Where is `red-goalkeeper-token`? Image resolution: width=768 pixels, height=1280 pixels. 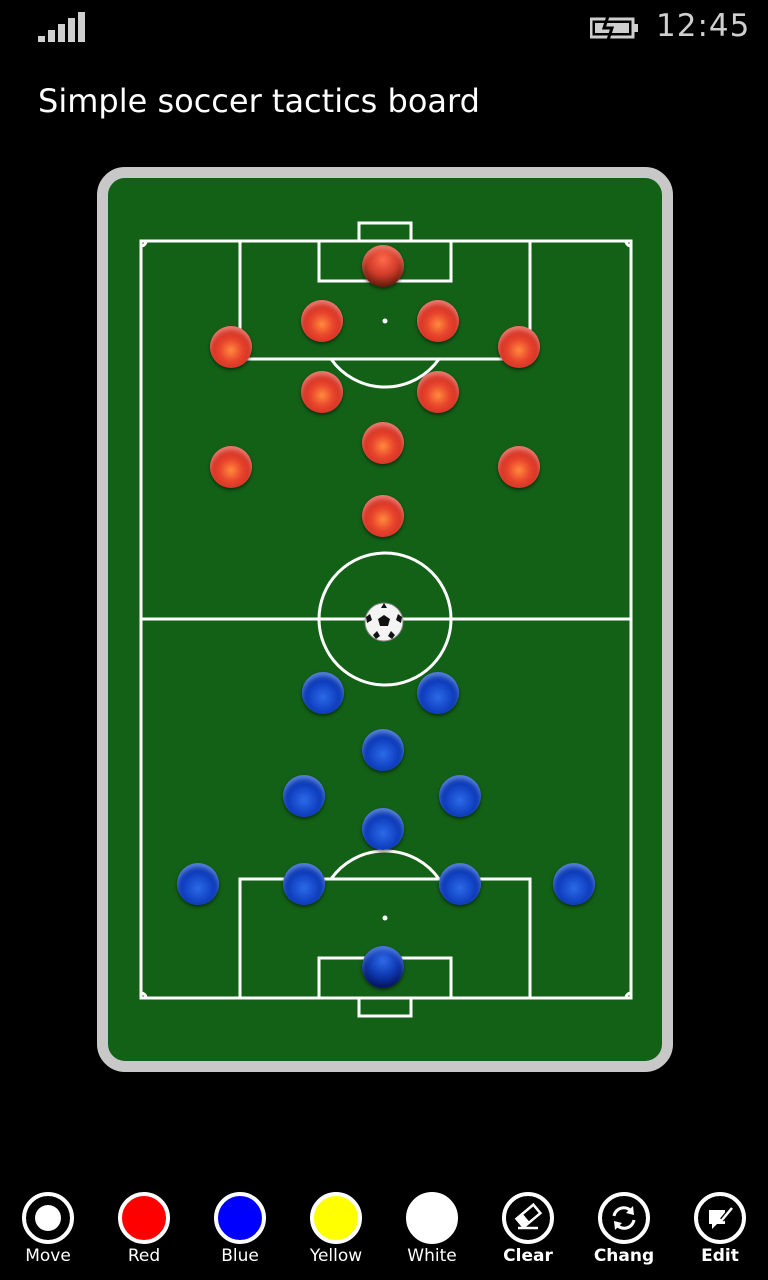 red-goalkeeper-token is located at coordinates (383, 266).